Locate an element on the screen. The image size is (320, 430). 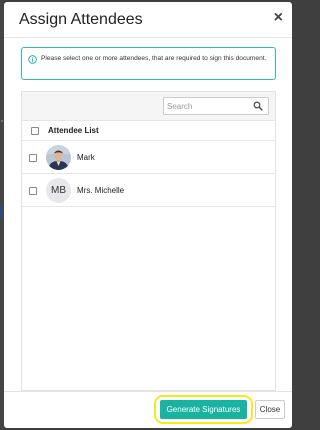
info-circle-icon is located at coordinates (32, 59).